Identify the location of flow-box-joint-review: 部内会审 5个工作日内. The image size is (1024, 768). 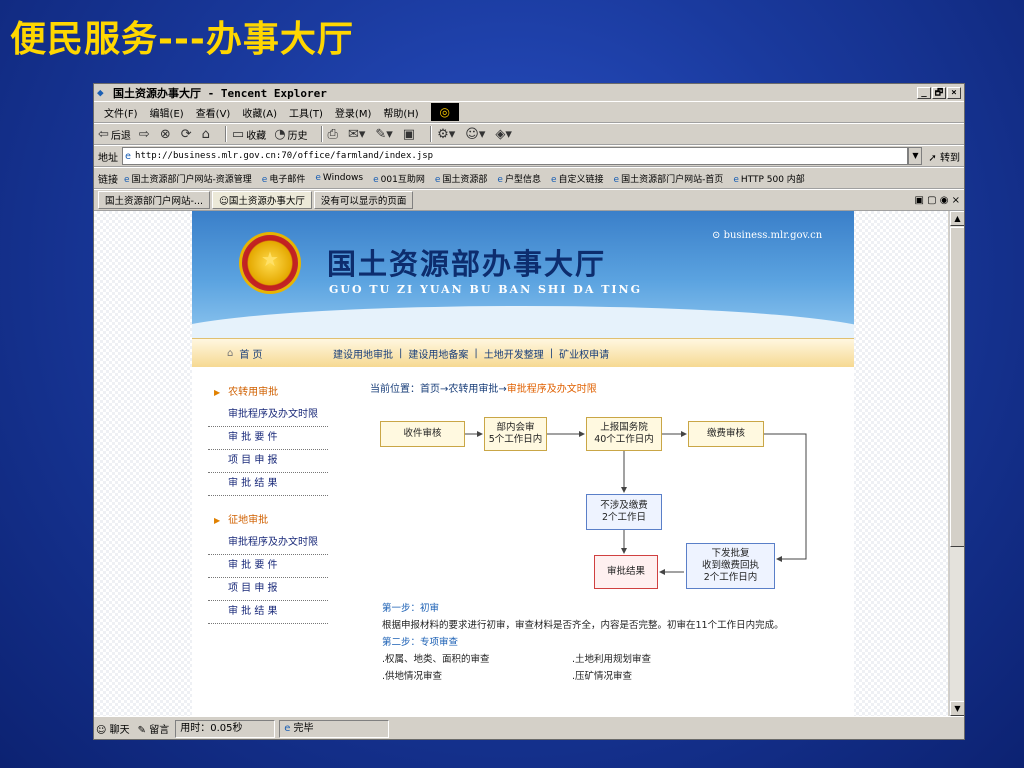
(515, 434).